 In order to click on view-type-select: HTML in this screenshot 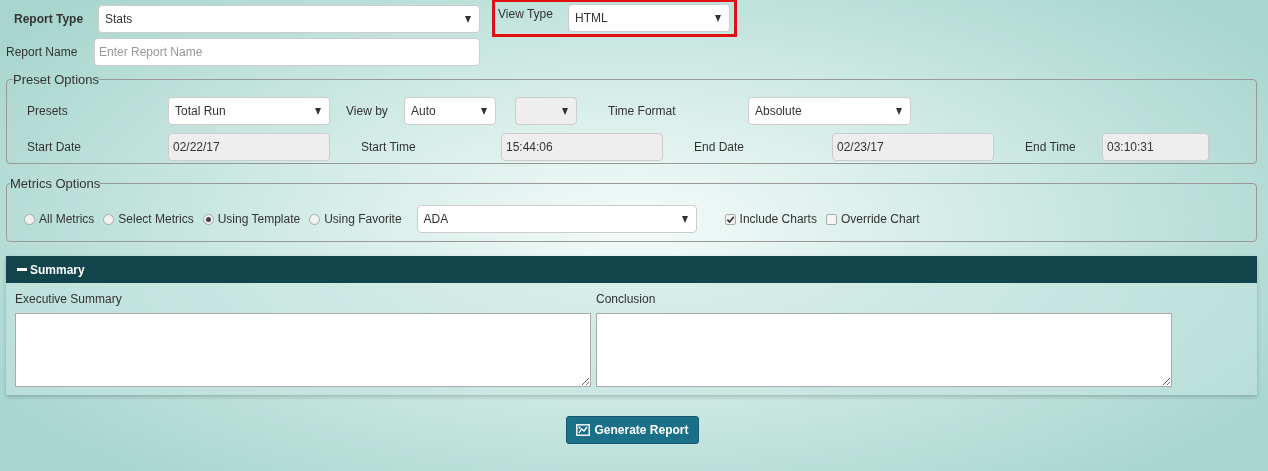, I will do `click(649, 18)`.